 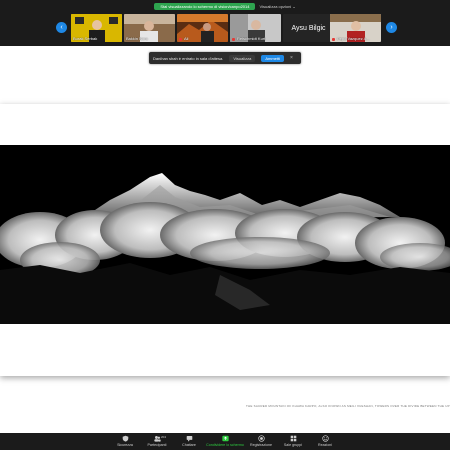 What do you see at coordinates (325, 438) in the screenshot?
I see `reaction-icon` at bounding box center [325, 438].